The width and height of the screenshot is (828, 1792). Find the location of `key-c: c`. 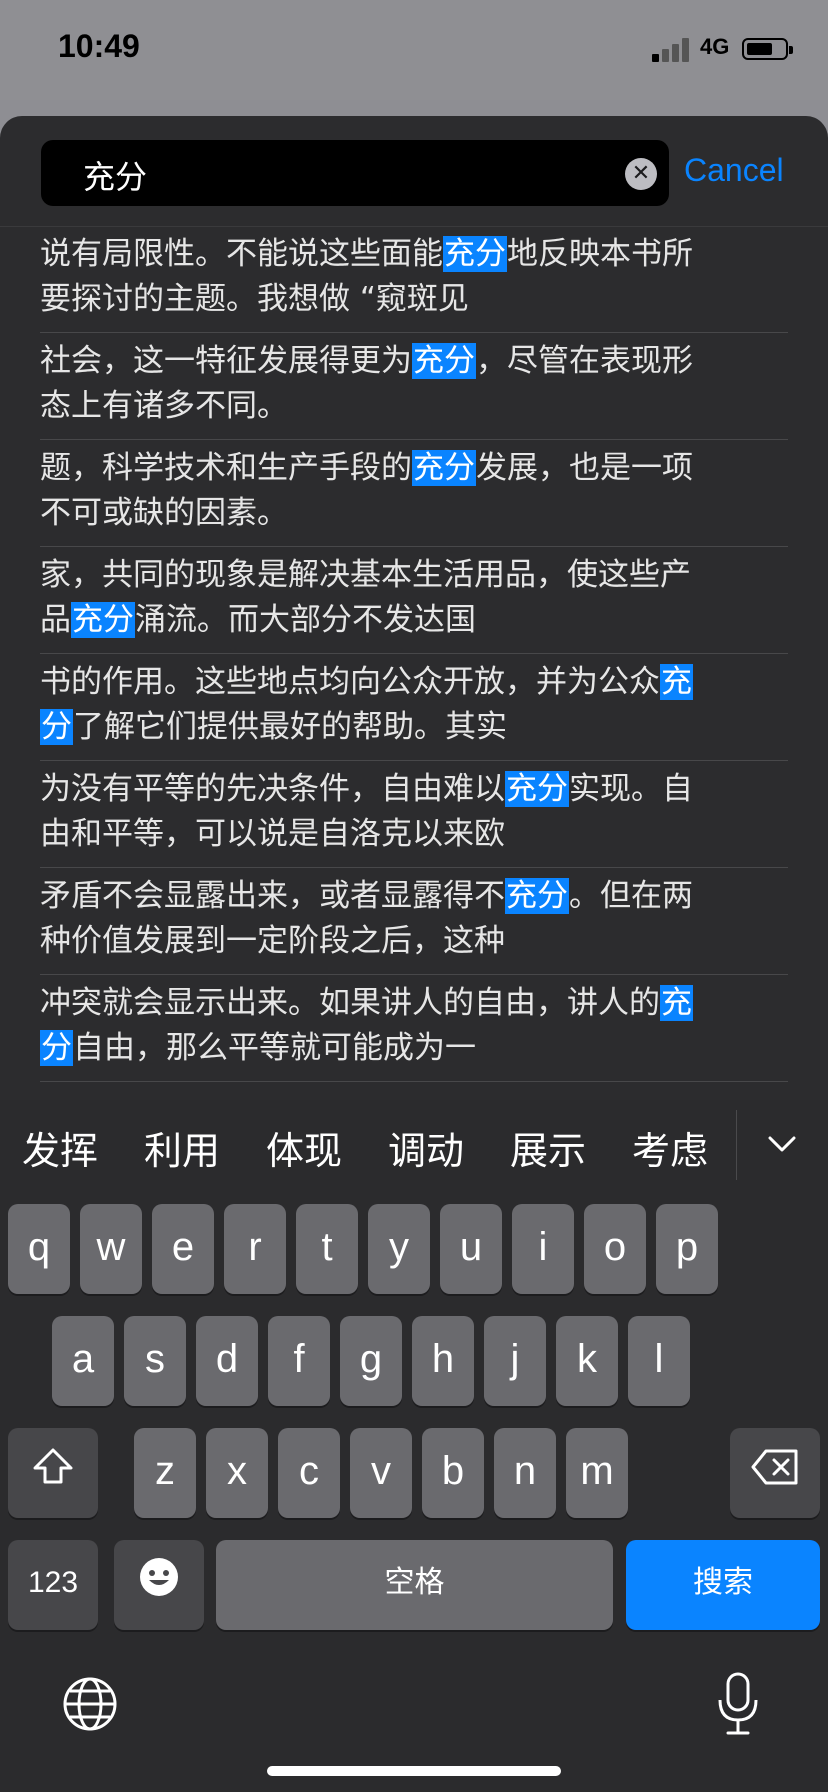

key-c: c is located at coordinates (309, 1473).